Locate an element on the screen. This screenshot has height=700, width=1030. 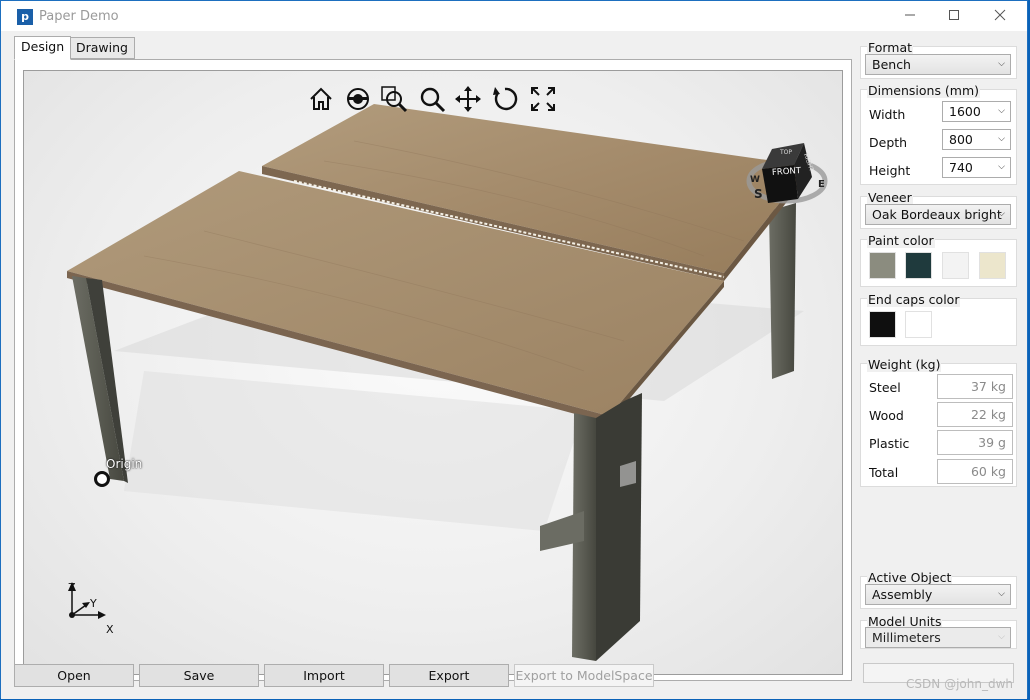
close-button is located at coordinates (1000, 17).